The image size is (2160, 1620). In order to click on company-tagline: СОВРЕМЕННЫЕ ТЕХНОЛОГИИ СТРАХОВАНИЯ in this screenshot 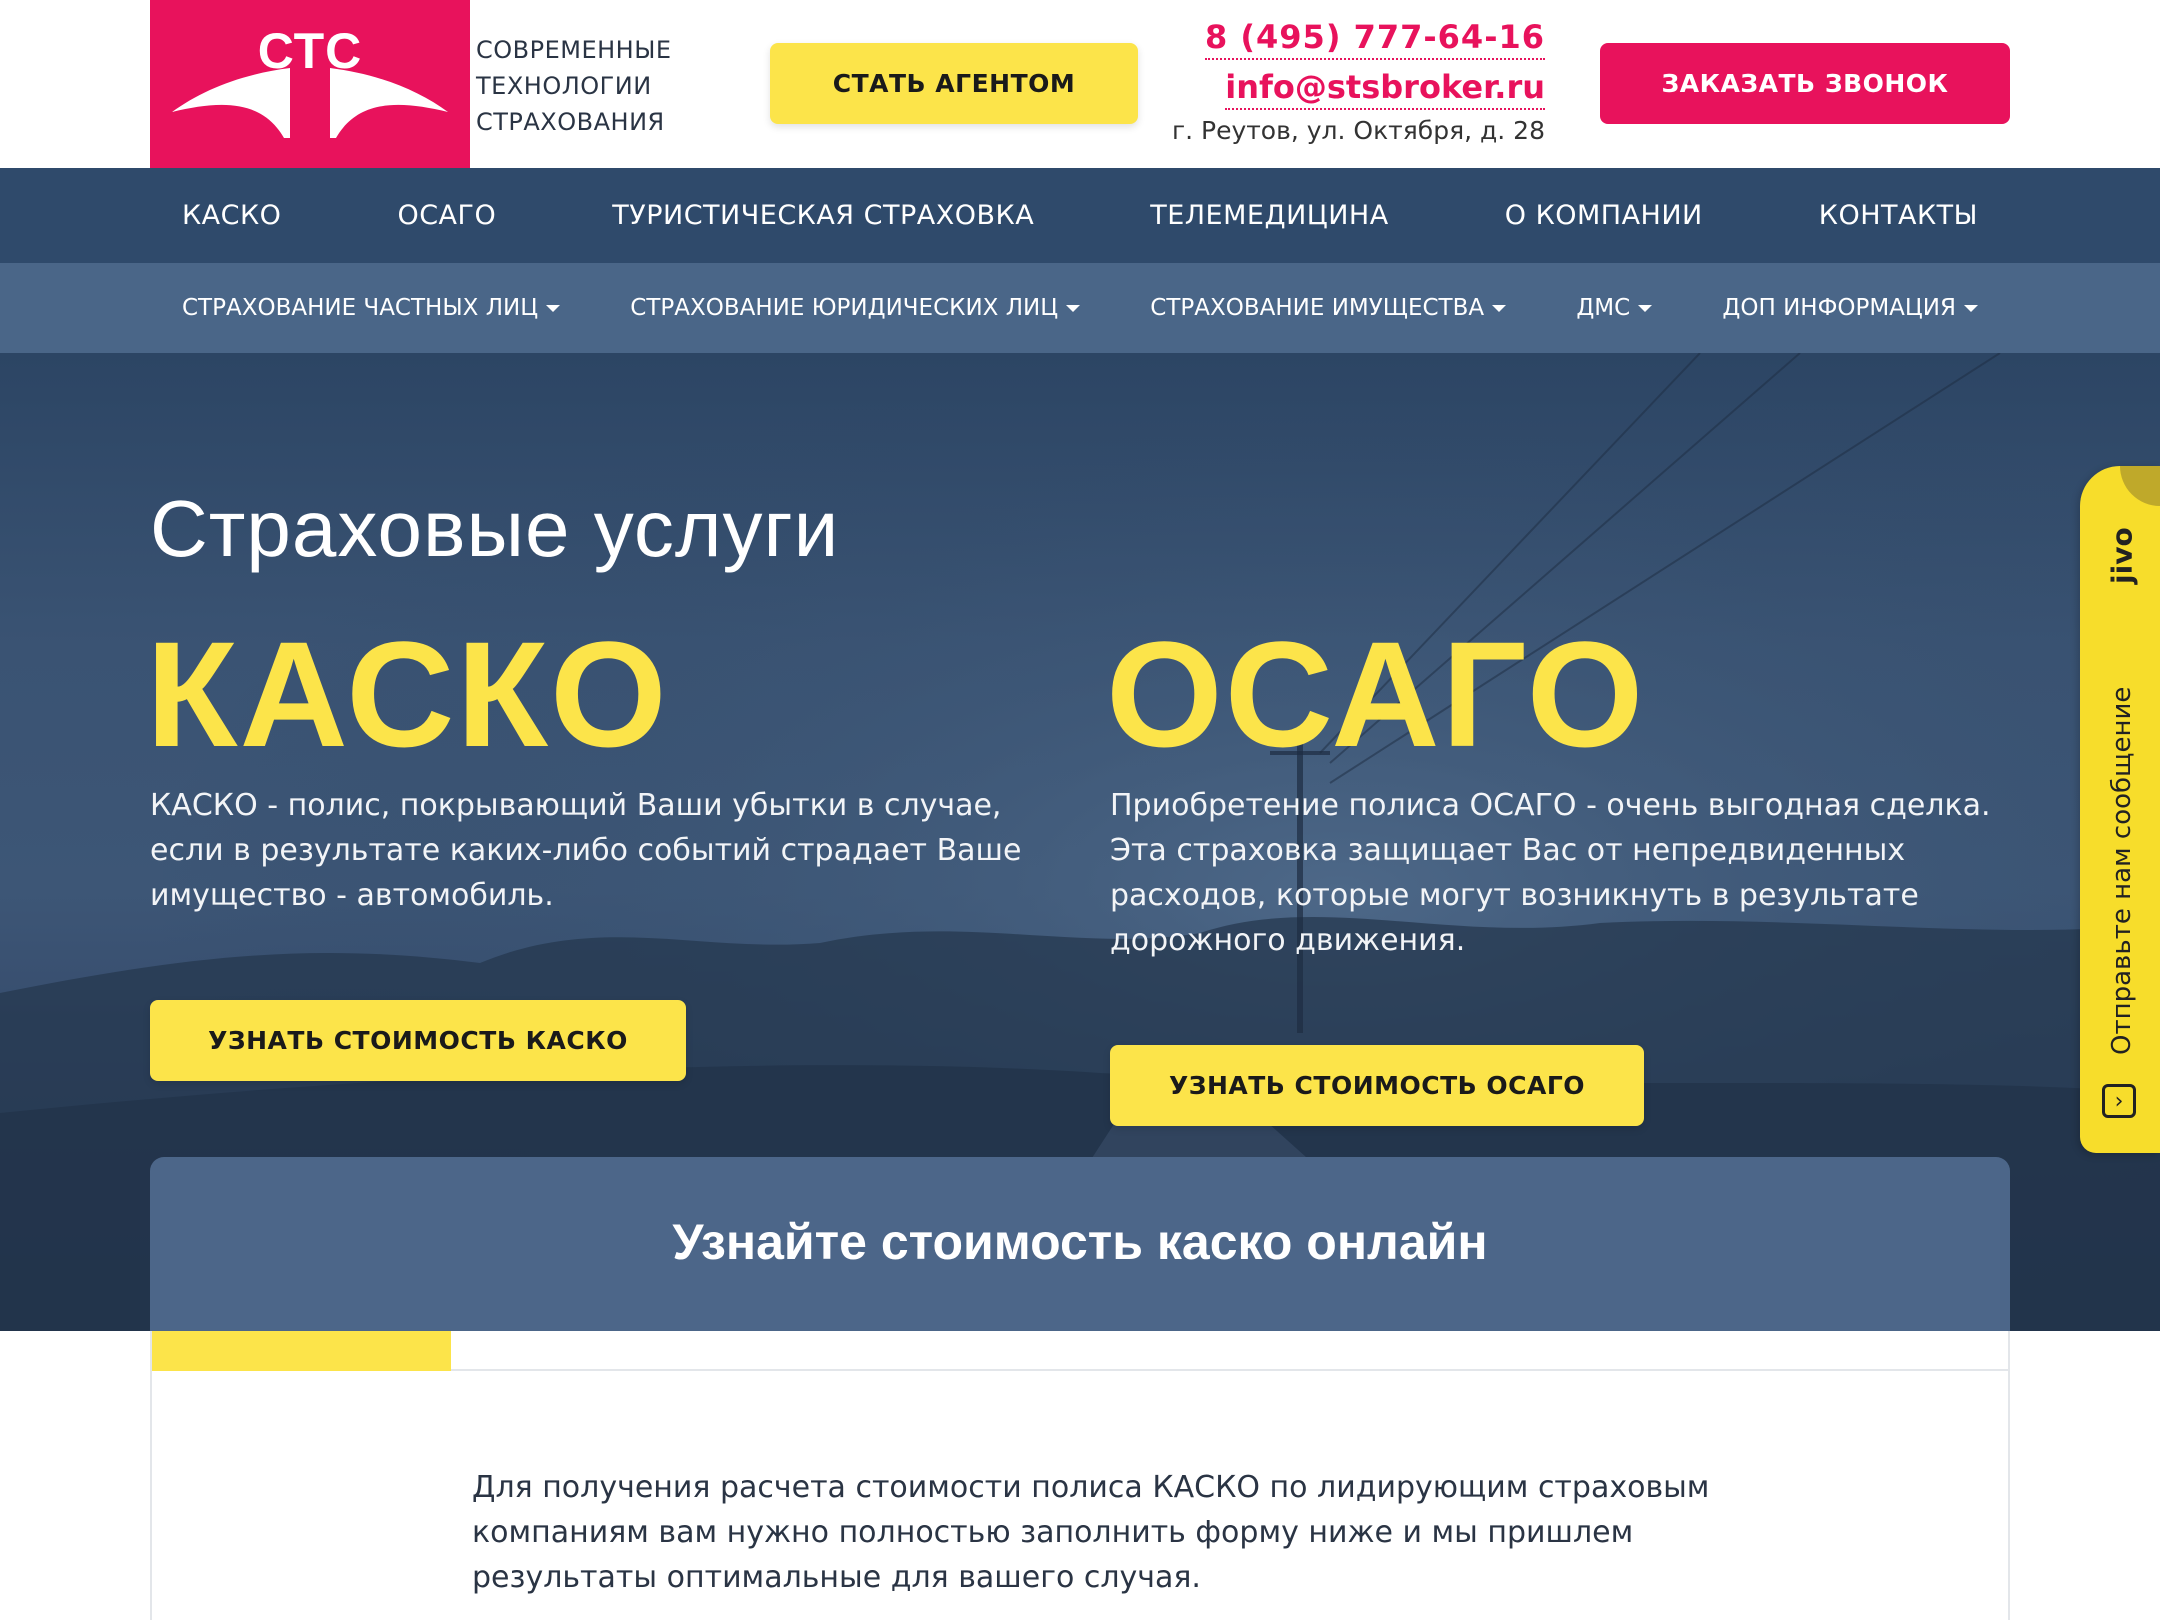, I will do `click(574, 86)`.